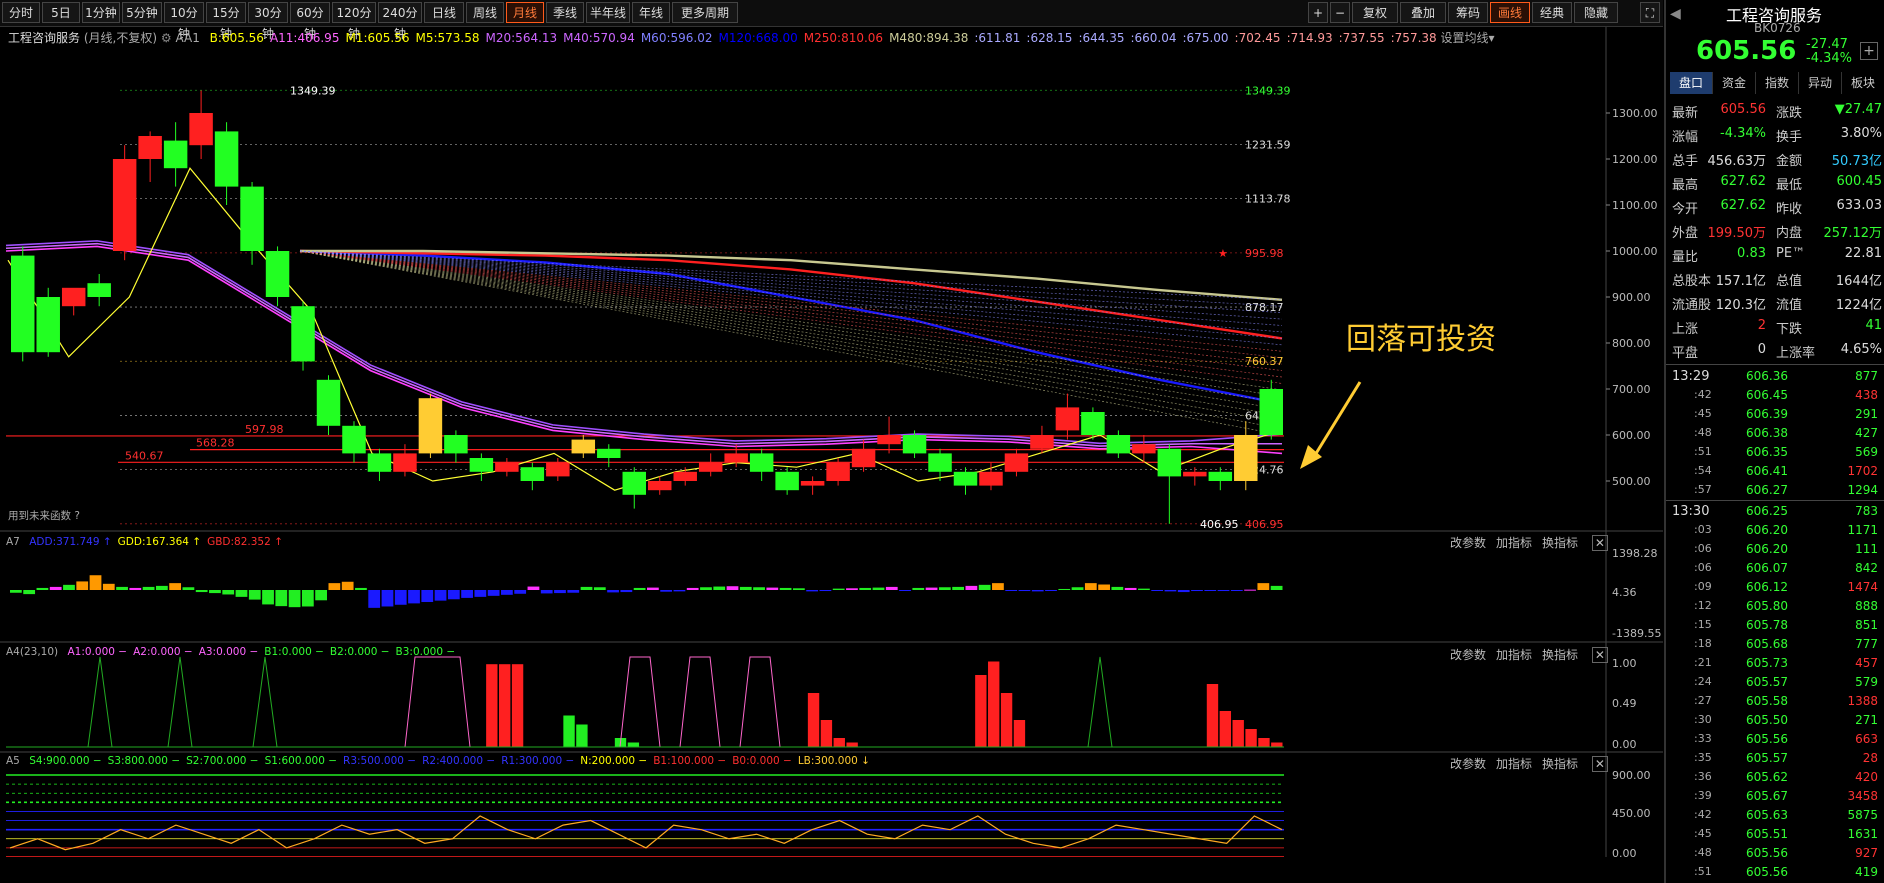 This screenshot has height=883, width=1884. I want to click on sidebar-tab-4: 板块, so click(1863, 83).